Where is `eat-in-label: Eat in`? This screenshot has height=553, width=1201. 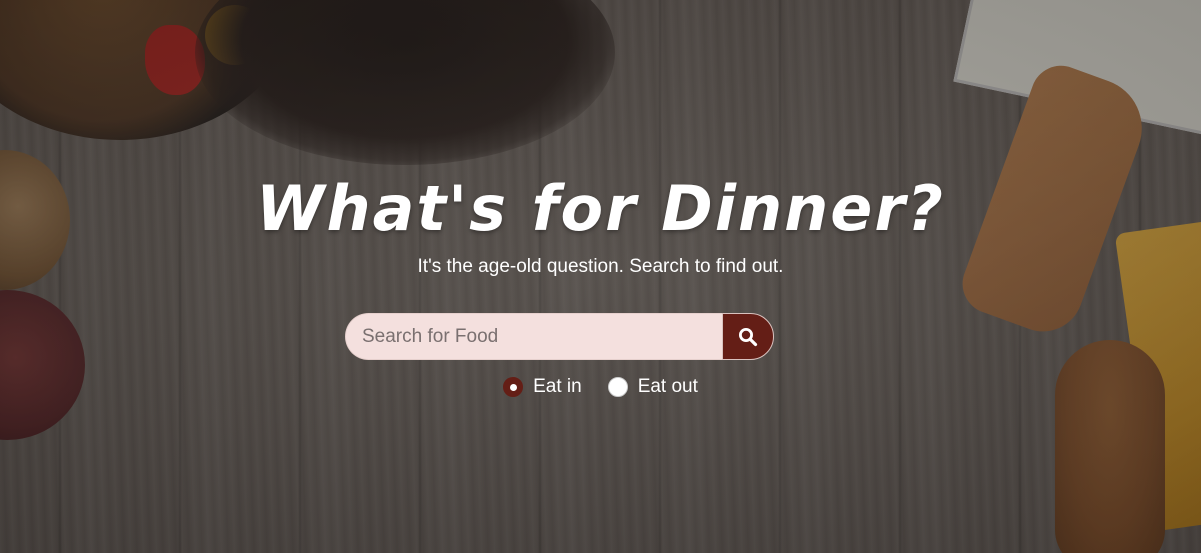 eat-in-label: Eat in is located at coordinates (557, 386).